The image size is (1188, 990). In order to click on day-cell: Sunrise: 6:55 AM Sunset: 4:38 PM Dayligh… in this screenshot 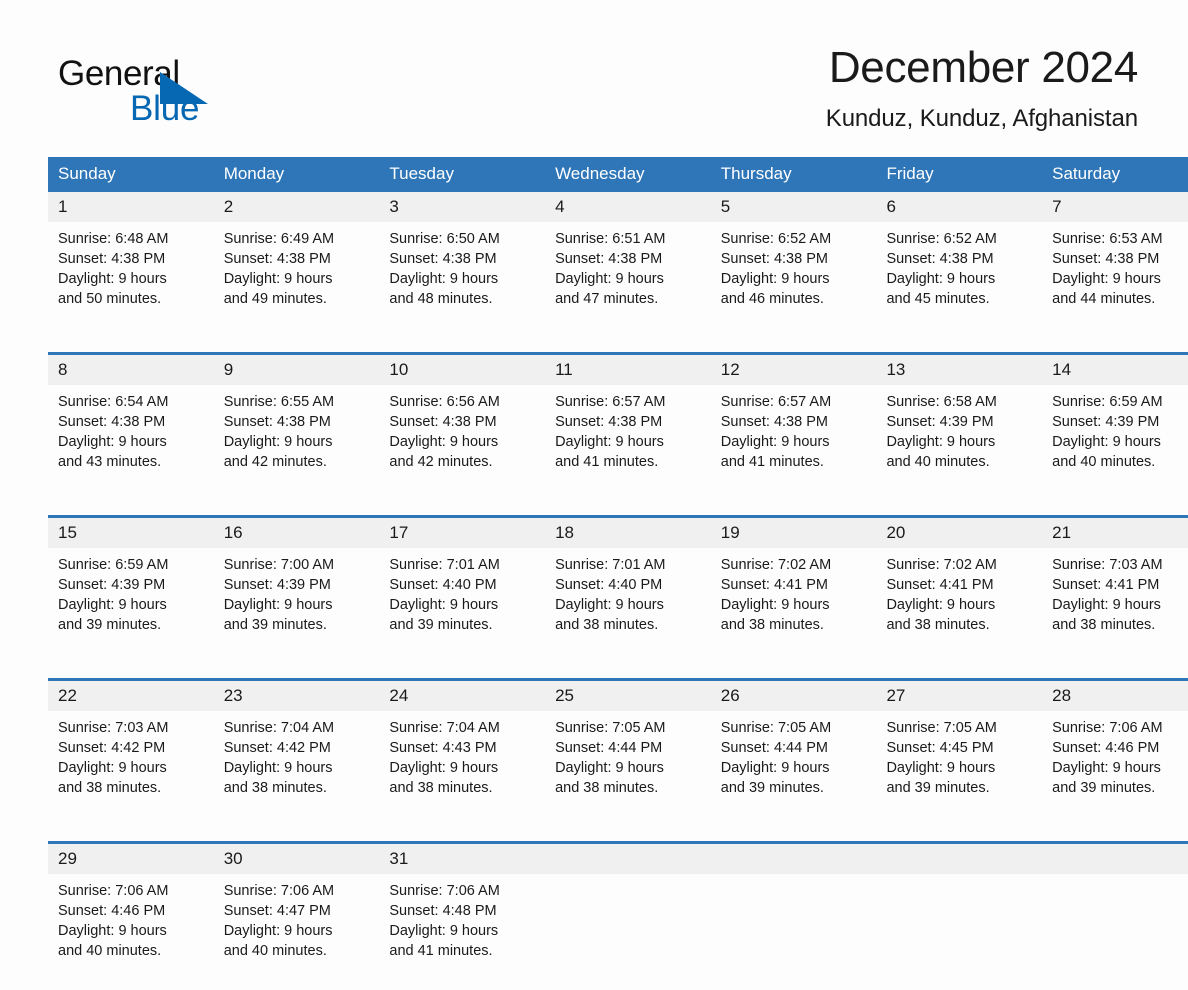, I will do `click(296, 443)`.